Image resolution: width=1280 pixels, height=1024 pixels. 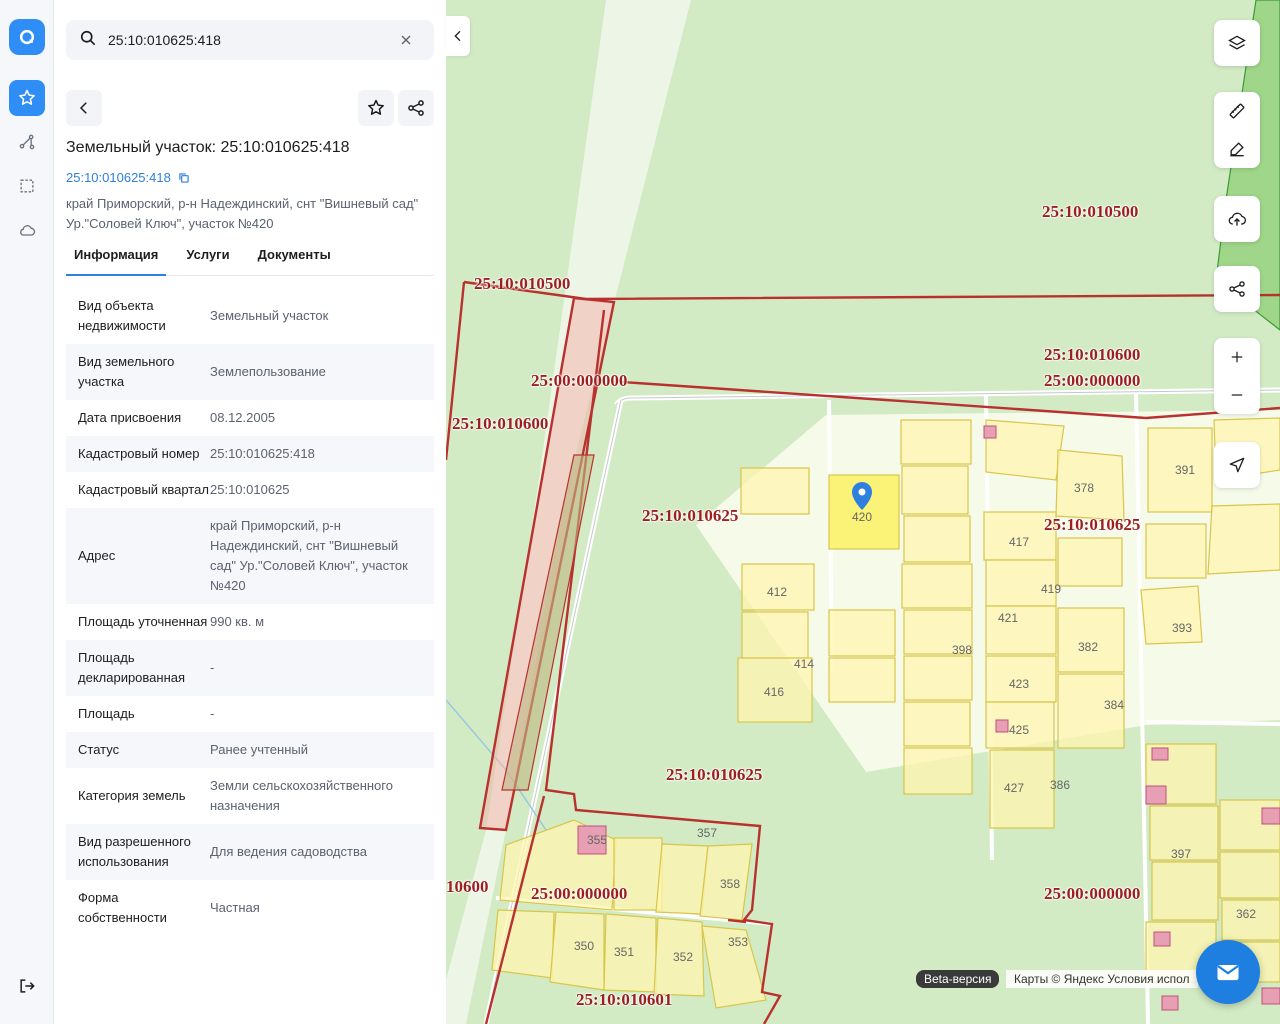 What do you see at coordinates (27, 986) in the screenshot?
I see `logout-icon` at bounding box center [27, 986].